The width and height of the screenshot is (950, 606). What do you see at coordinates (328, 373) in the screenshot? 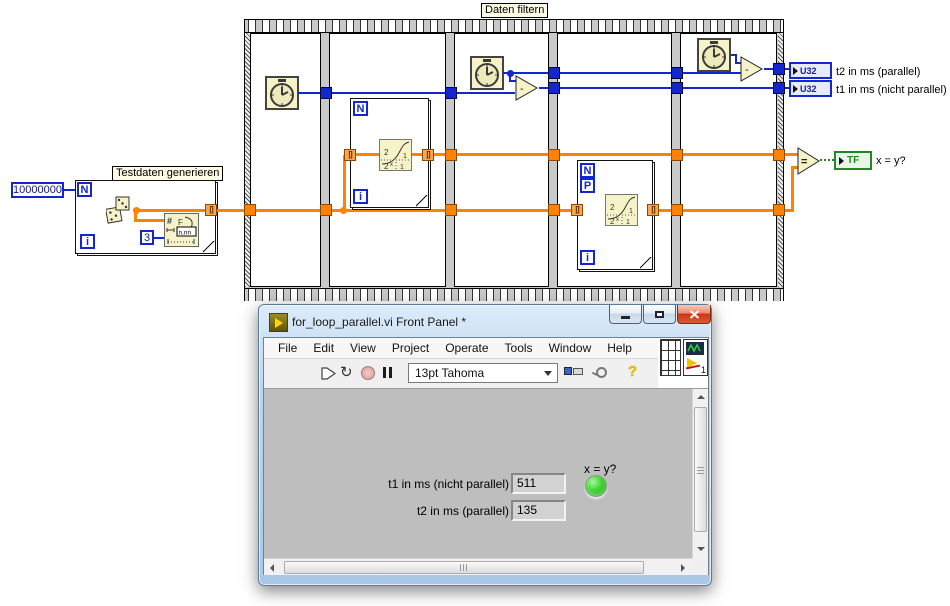
I see `run-button` at bounding box center [328, 373].